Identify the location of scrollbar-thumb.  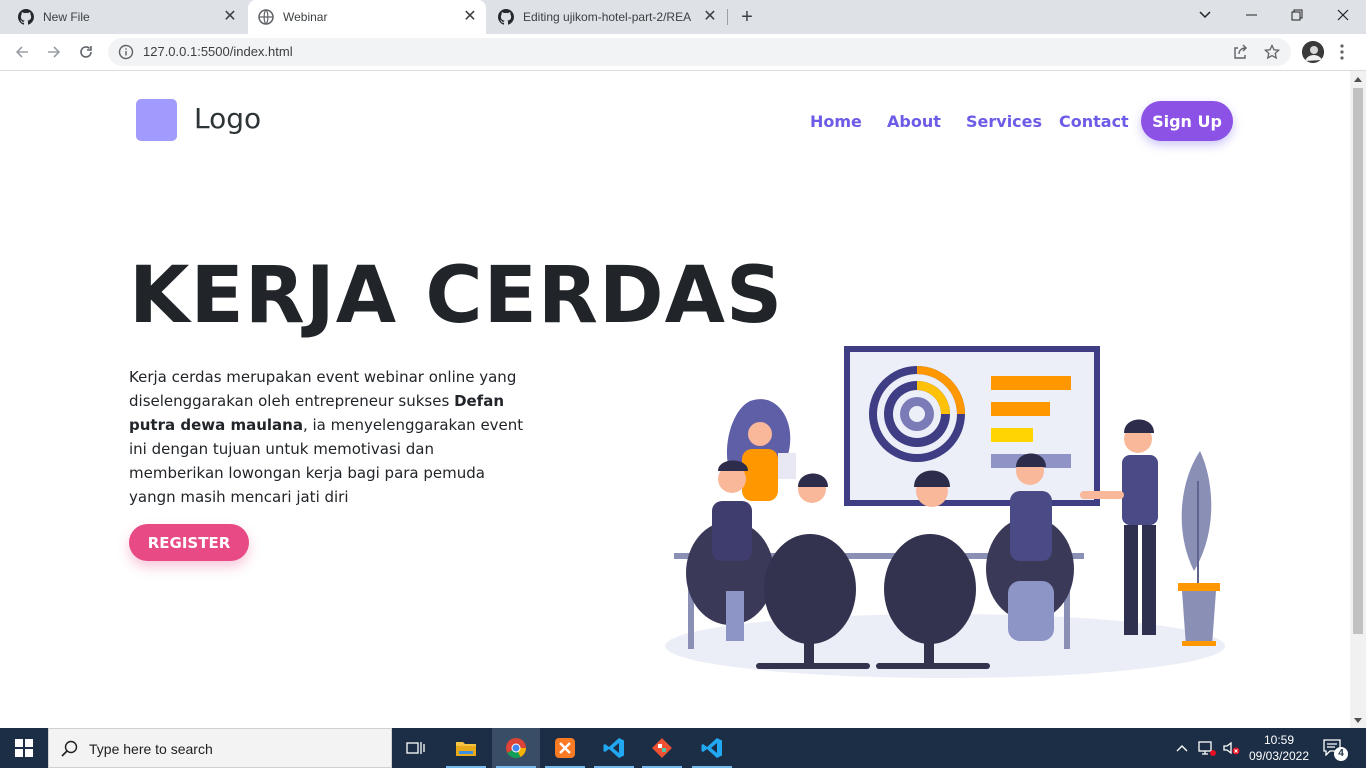
(1358, 361).